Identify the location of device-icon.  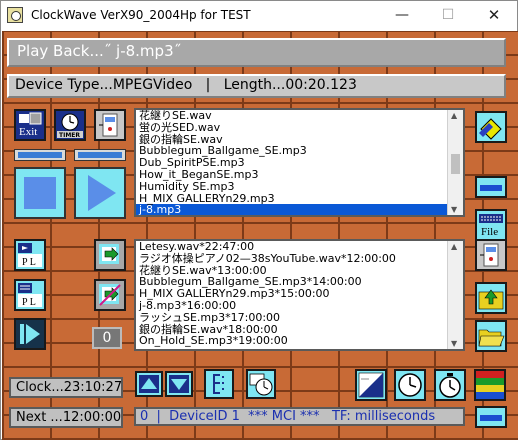
(110, 125).